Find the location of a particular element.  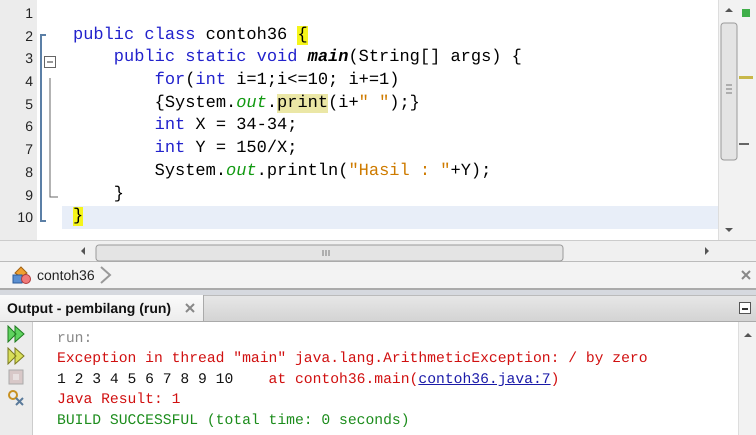

status-marker is located at coordinates (746, 13).